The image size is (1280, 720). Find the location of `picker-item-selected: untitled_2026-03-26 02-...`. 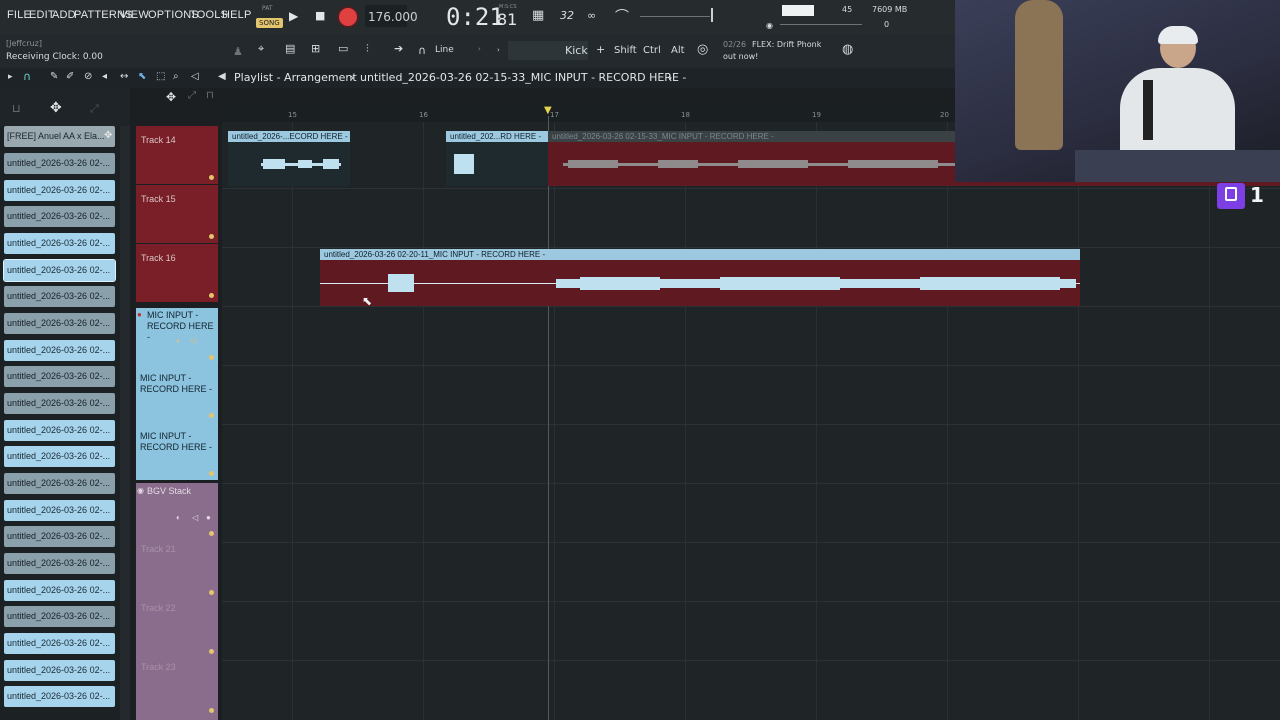

picker-item-selected: untitled_2026-03-26 02-... is located at coordinates (59, 270).